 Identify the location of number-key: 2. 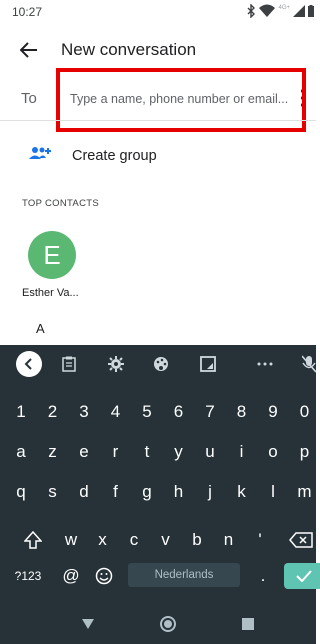
(53, 412).